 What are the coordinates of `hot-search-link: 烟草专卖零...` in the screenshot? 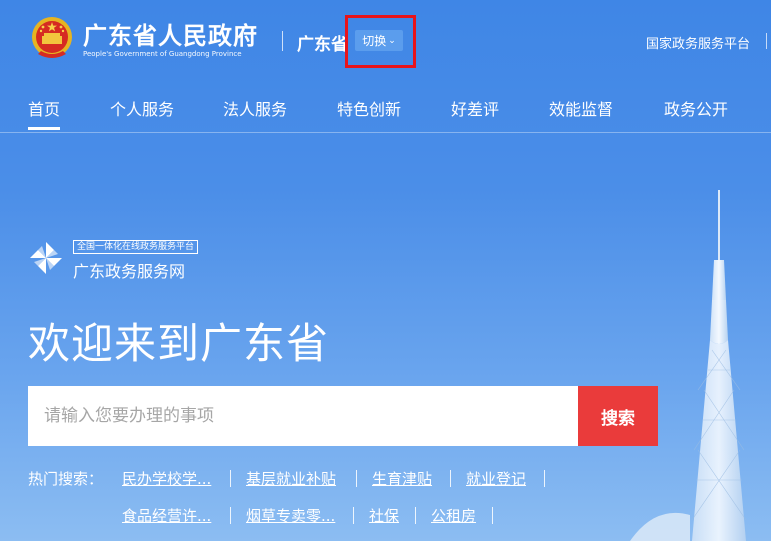 It's located at (290, 515).